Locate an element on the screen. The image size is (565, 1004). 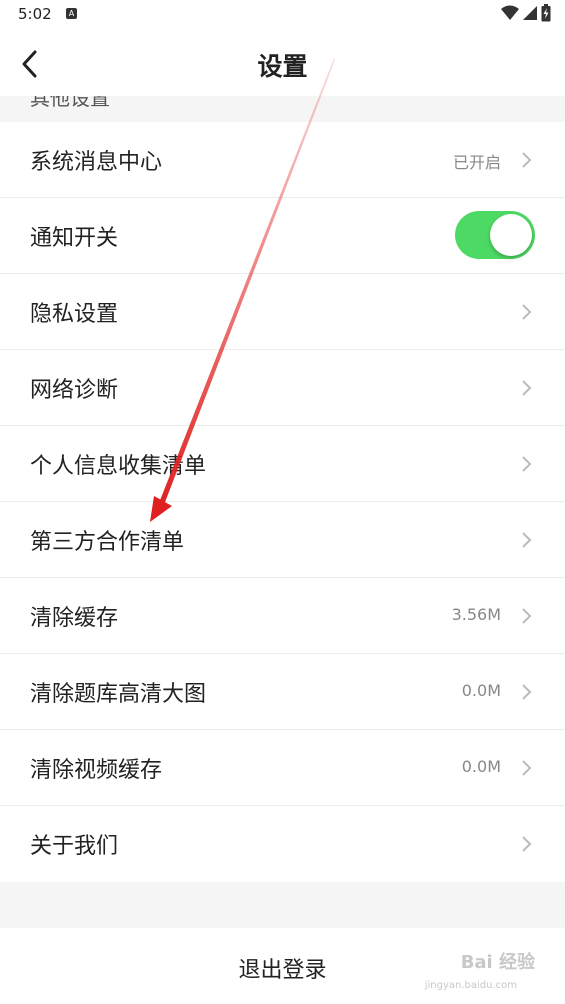
signal-icon is located at coordinates (530, 13).